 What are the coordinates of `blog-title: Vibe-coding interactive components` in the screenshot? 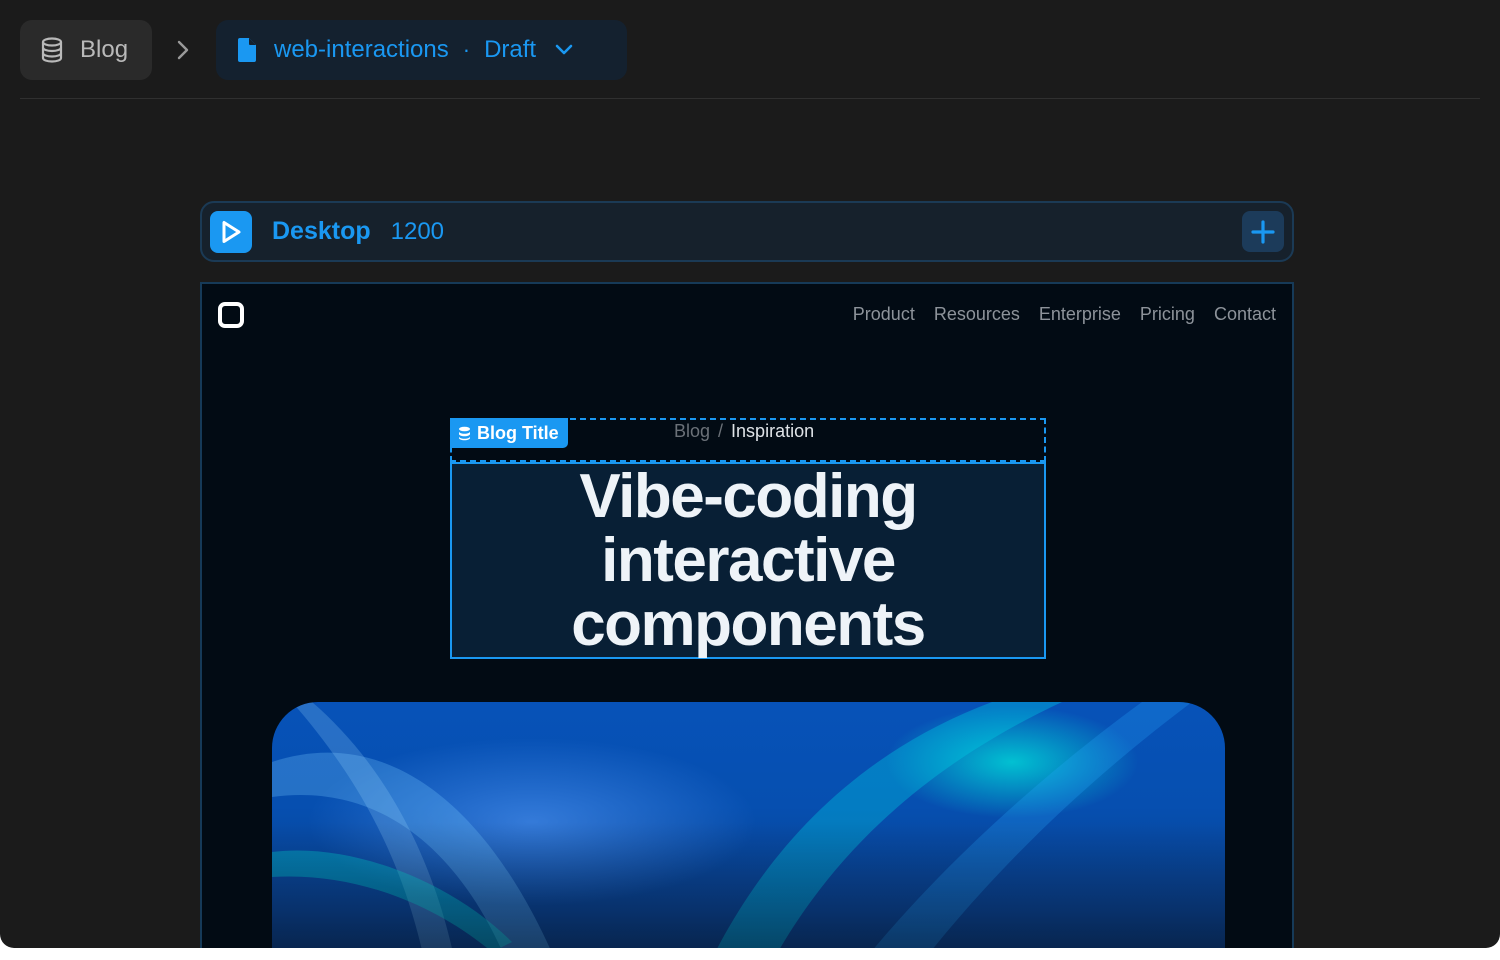 It's located at (748, 560).